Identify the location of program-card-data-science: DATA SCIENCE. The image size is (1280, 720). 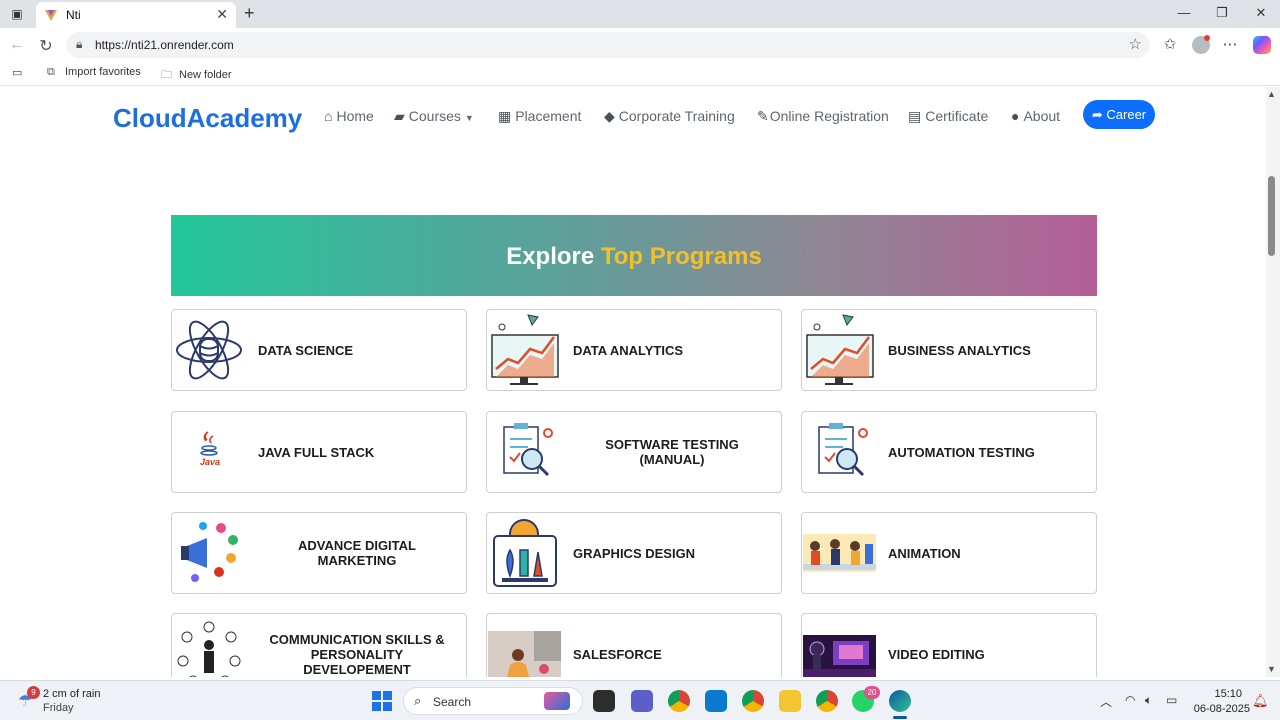
(319, 350).